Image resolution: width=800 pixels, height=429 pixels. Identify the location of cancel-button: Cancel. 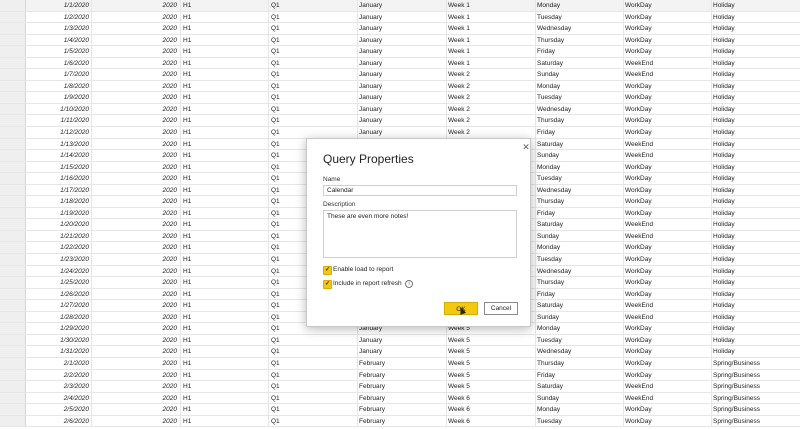
(501, 308).